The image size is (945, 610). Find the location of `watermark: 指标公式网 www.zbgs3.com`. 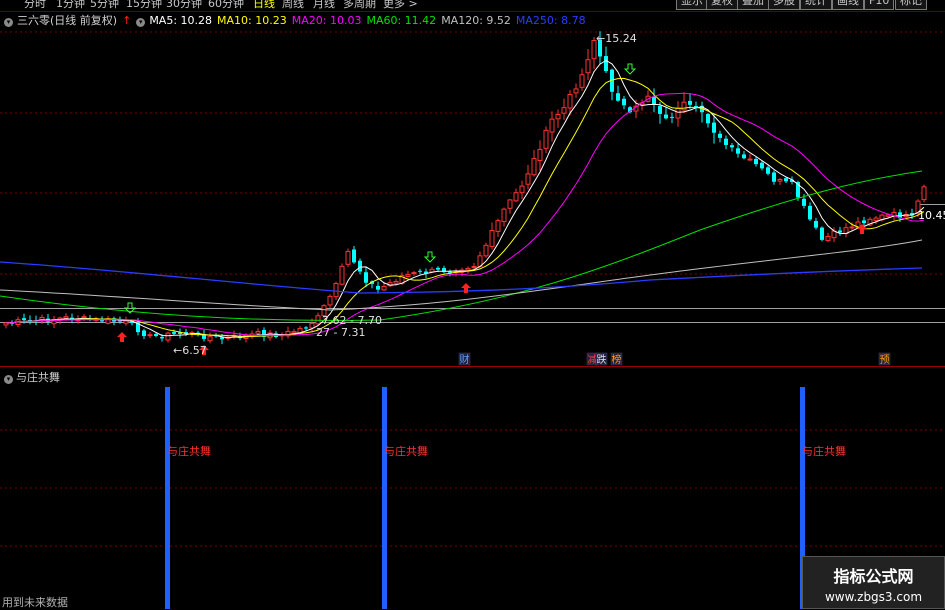

watermark: 指标公式网 www.zbgs3.com is located at coordinates (873, 582).